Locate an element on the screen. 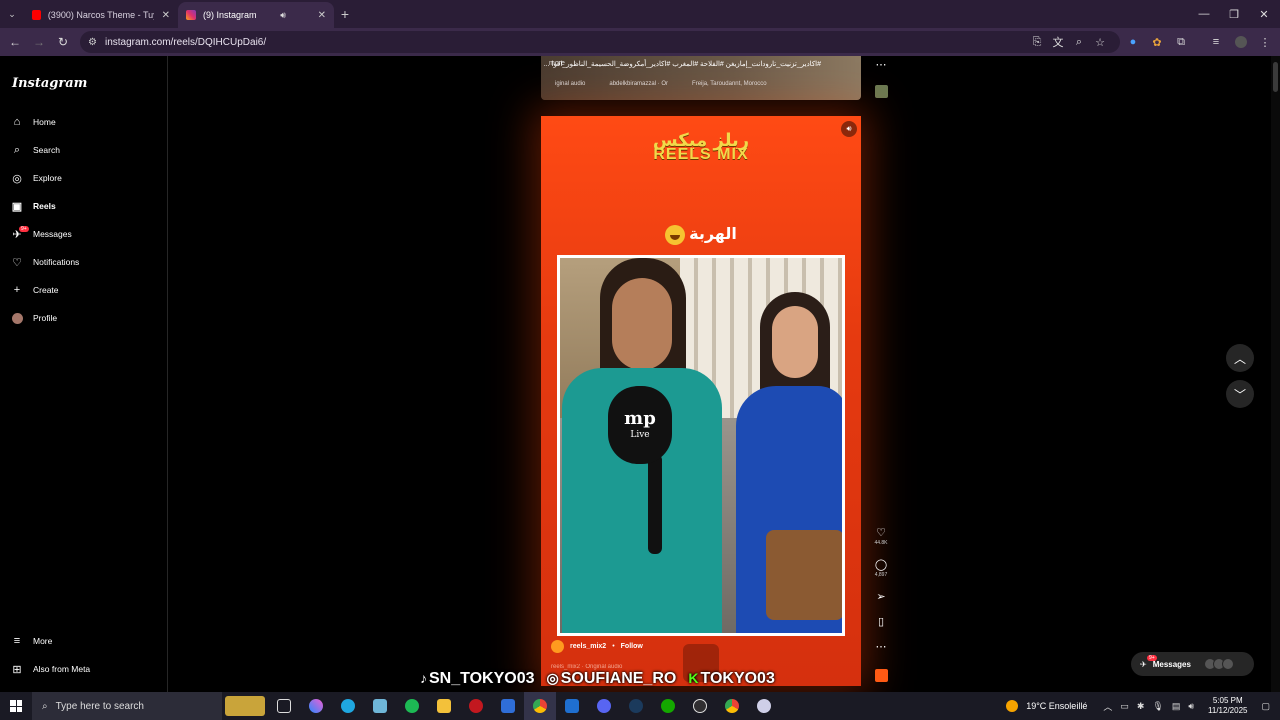 The image size is (1280, 720). bluetooth-icon: ✱ is located at coordinates (1141, 706).